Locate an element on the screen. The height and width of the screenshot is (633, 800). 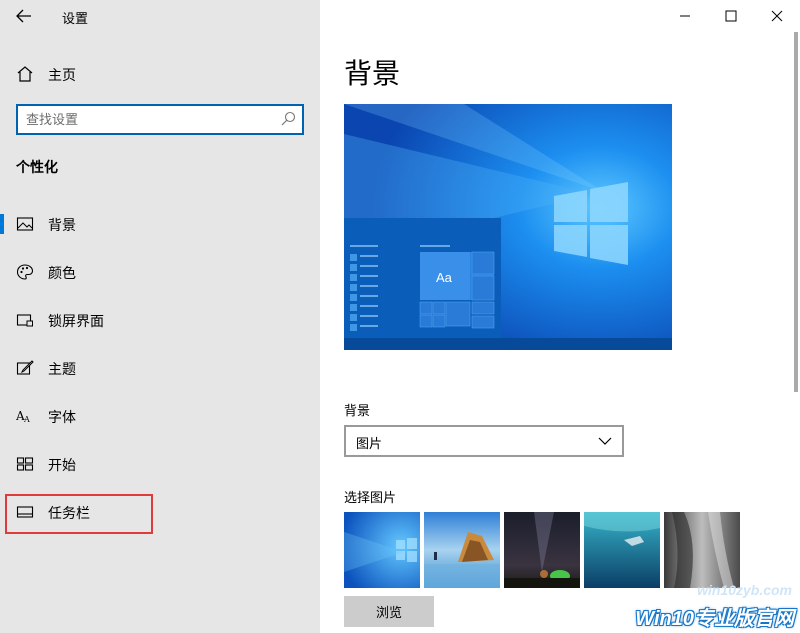
browse-button: 浏览 is located at coordinates (389, 611).